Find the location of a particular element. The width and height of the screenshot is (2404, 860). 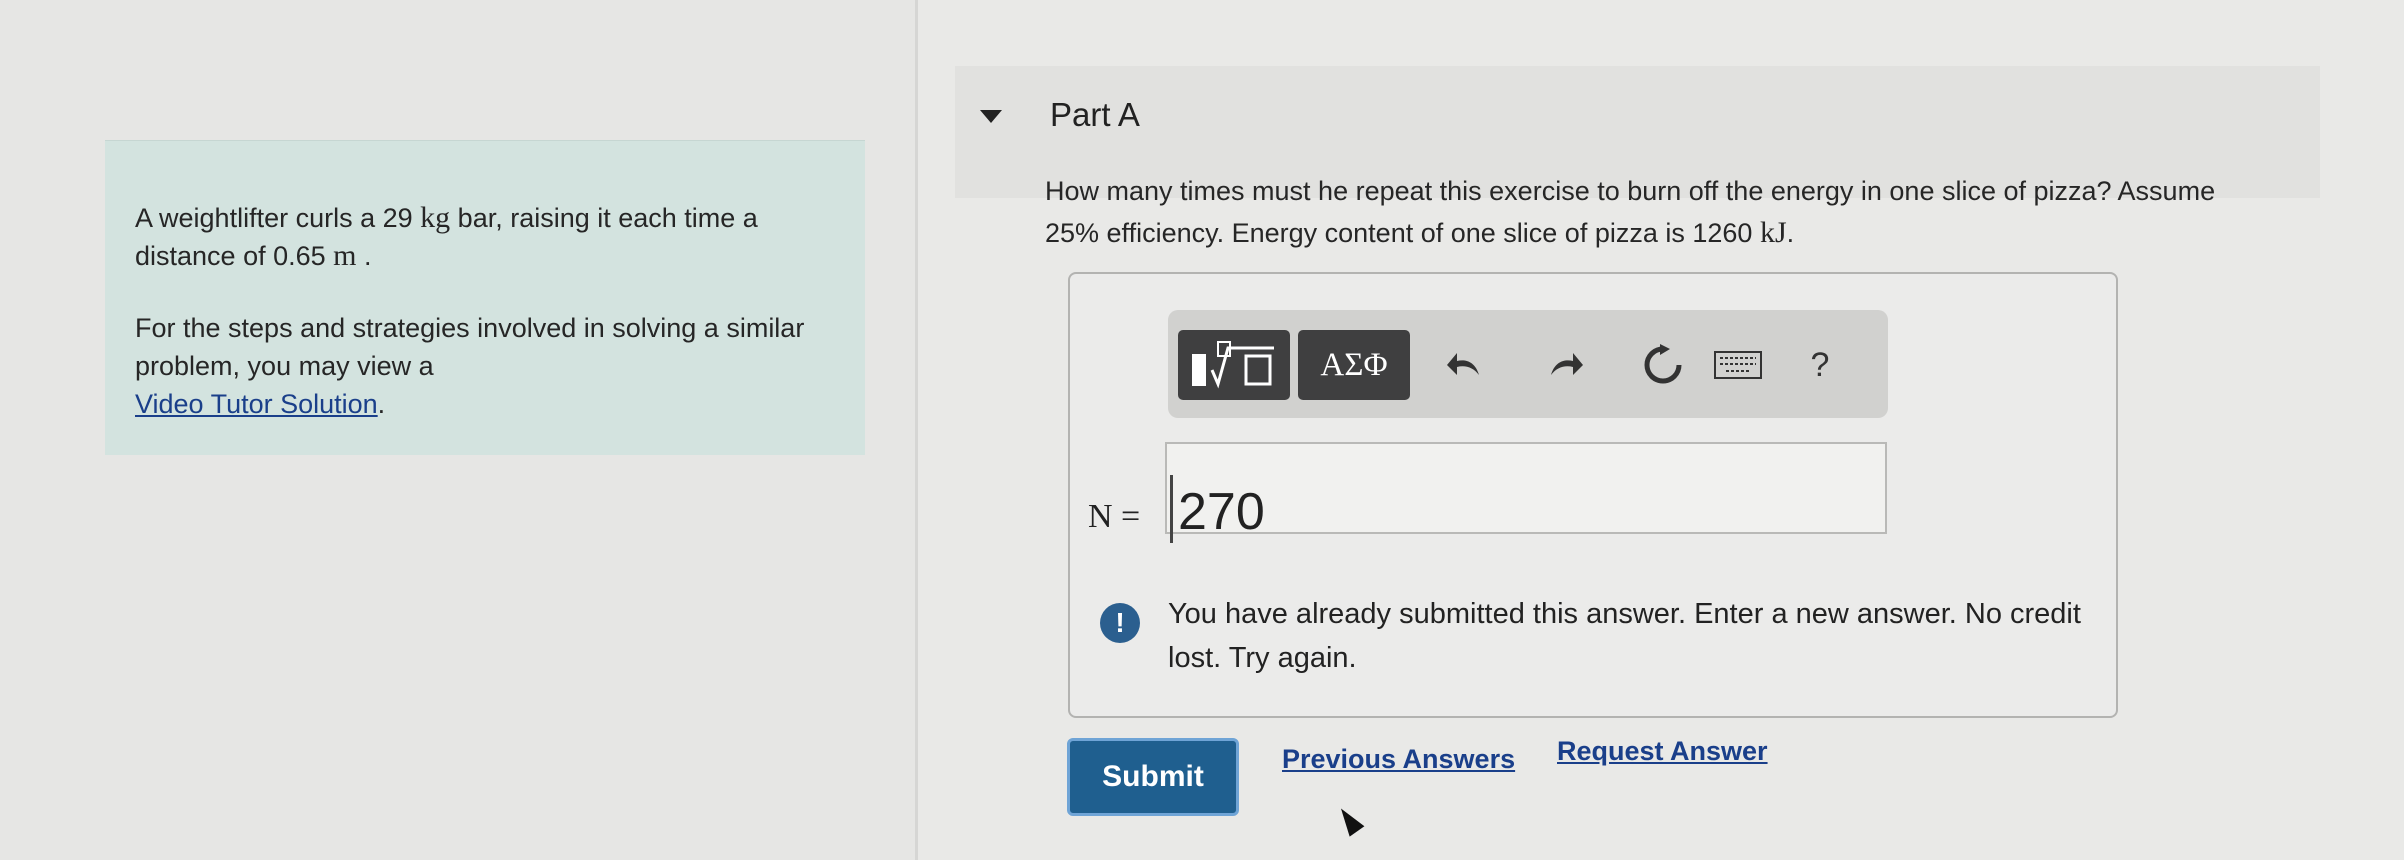

text-caret is located at coordinates (1171, 509).